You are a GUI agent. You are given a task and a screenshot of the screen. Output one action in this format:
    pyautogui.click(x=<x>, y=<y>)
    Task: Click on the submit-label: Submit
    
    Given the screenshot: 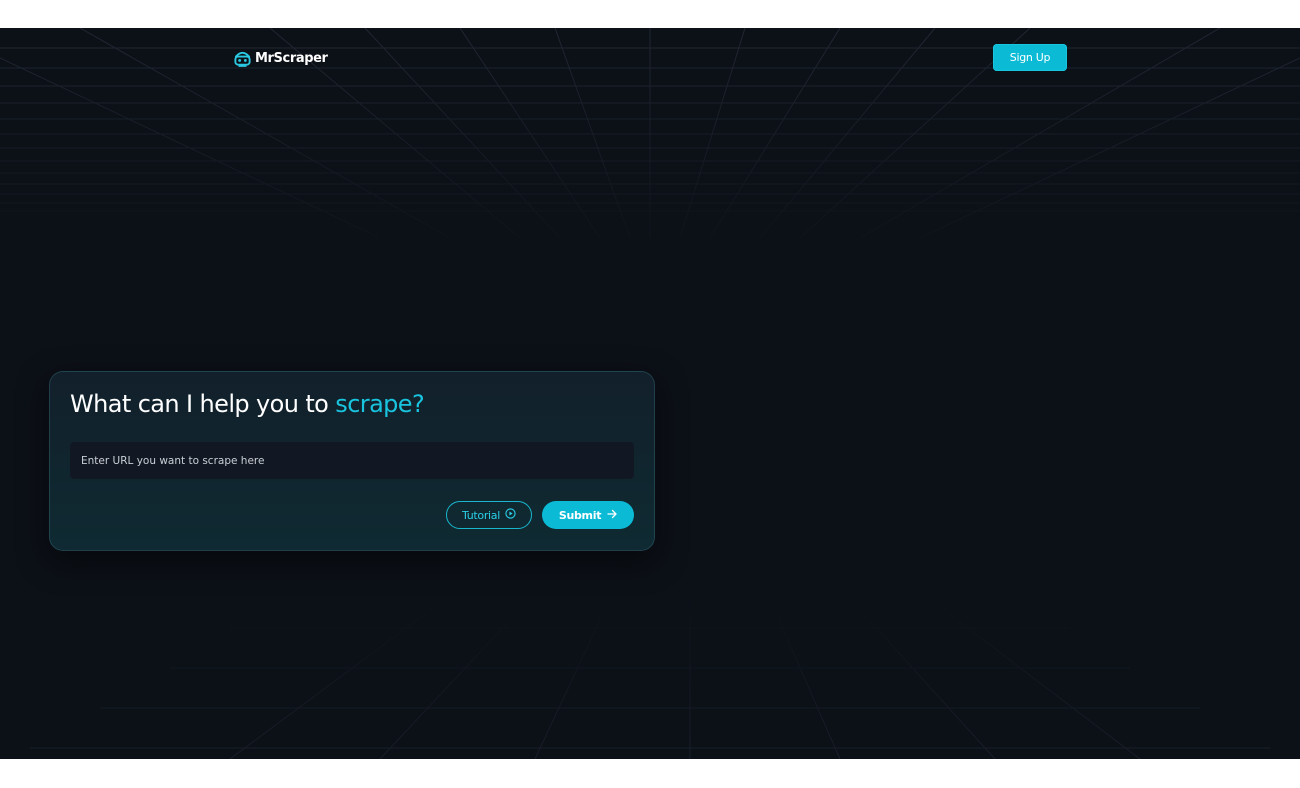 What is the action you would take?
    pyautogui.click(x=580, y=515)
    